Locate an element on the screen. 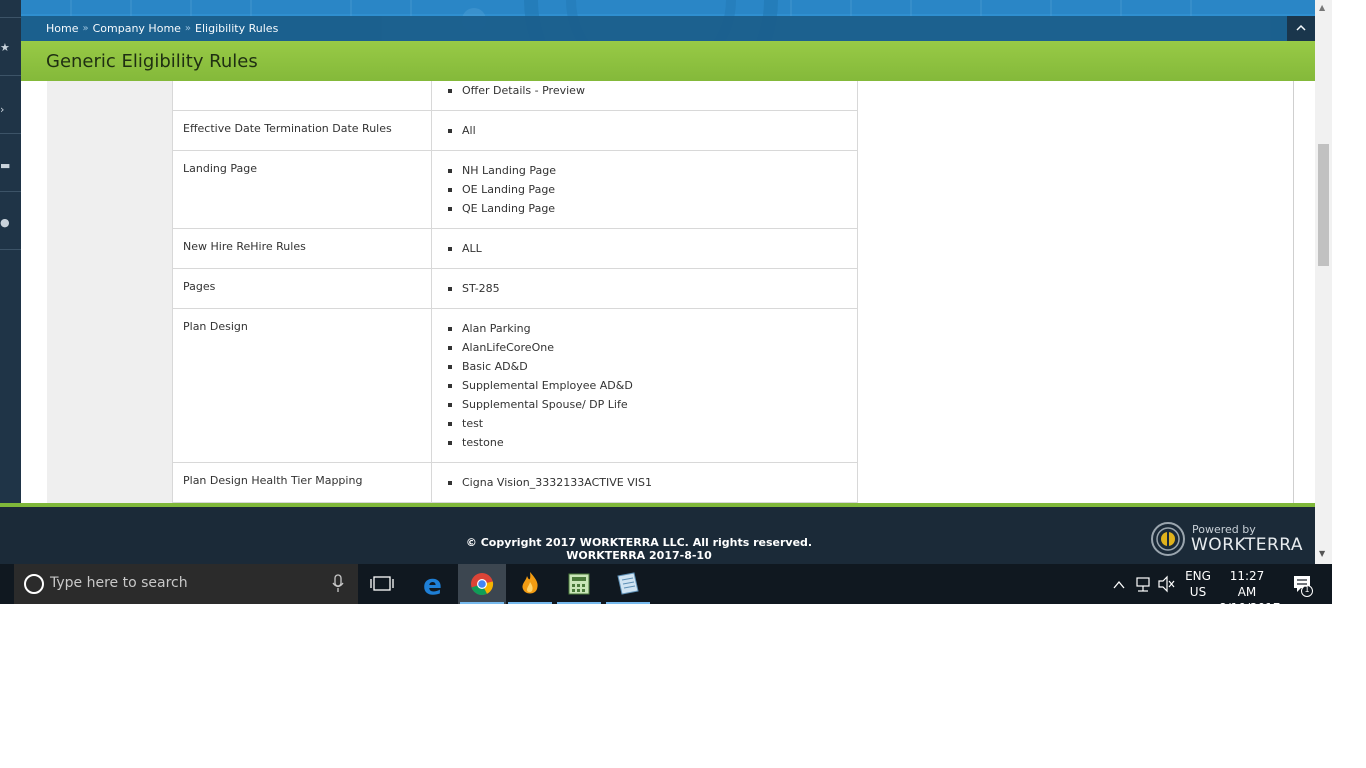 This screenshot has height=768, width=1366. rule-row: Pages ST-285 is located at coordinates (515, 288).